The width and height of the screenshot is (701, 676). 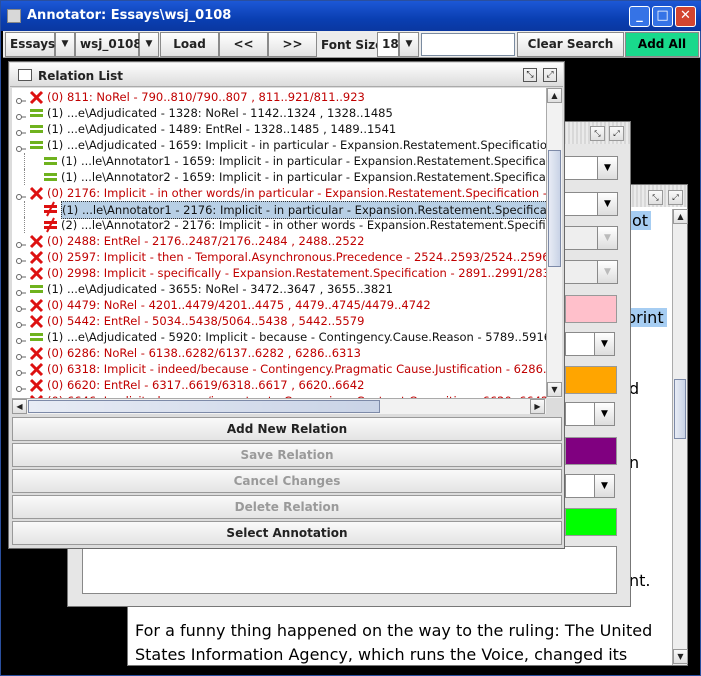 I want to click on corpus-combo-arrow-icon: ▼, so click(x=65, y=44).